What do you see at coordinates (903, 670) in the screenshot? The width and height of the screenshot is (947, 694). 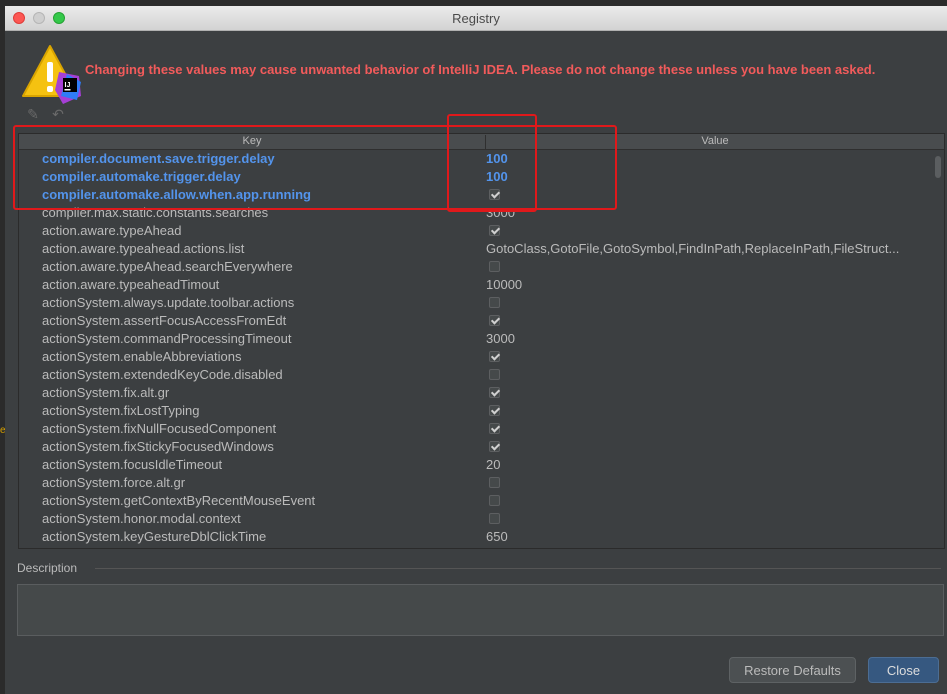 I see `close-button: Close` at bounding box center [903, 670].